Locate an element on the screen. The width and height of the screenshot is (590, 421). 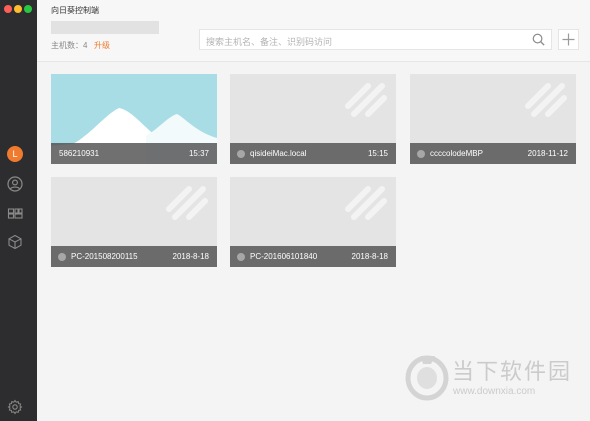
sidebar: L is located at coordinates (18, 210).